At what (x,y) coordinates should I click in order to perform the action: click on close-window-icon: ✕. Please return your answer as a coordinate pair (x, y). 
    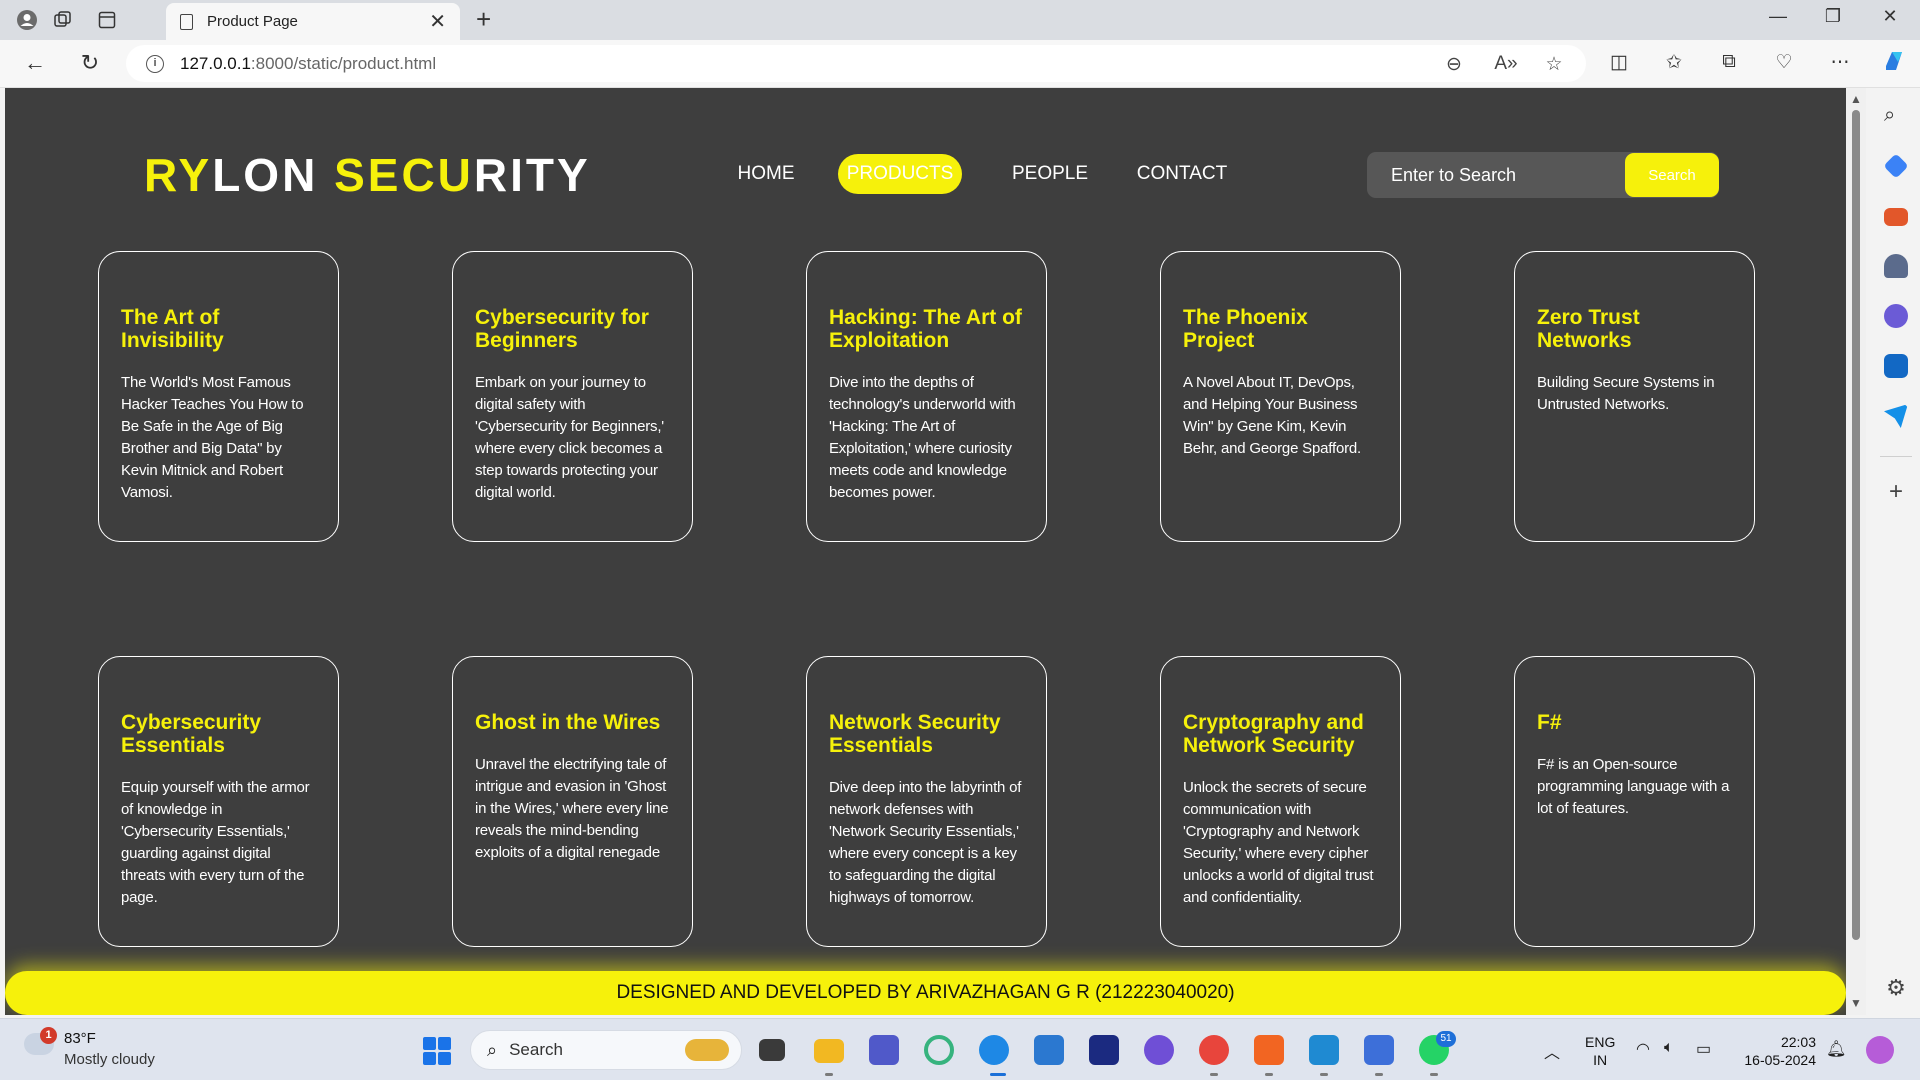
    Looking at the image, I should click on (1890, 16).